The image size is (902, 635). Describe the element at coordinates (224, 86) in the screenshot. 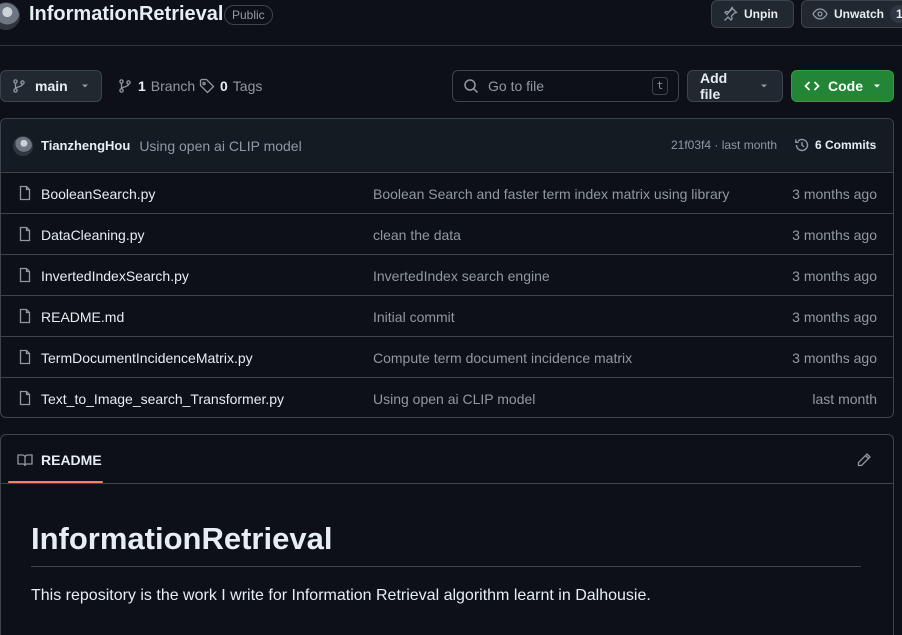

I see `tag-count: 0` at that location.